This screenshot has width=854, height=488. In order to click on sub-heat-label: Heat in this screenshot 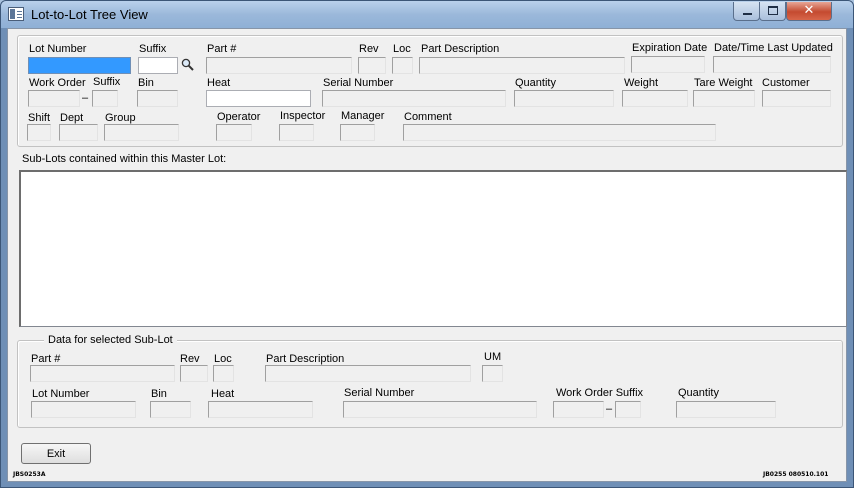, I will do `click(223, 394)`.